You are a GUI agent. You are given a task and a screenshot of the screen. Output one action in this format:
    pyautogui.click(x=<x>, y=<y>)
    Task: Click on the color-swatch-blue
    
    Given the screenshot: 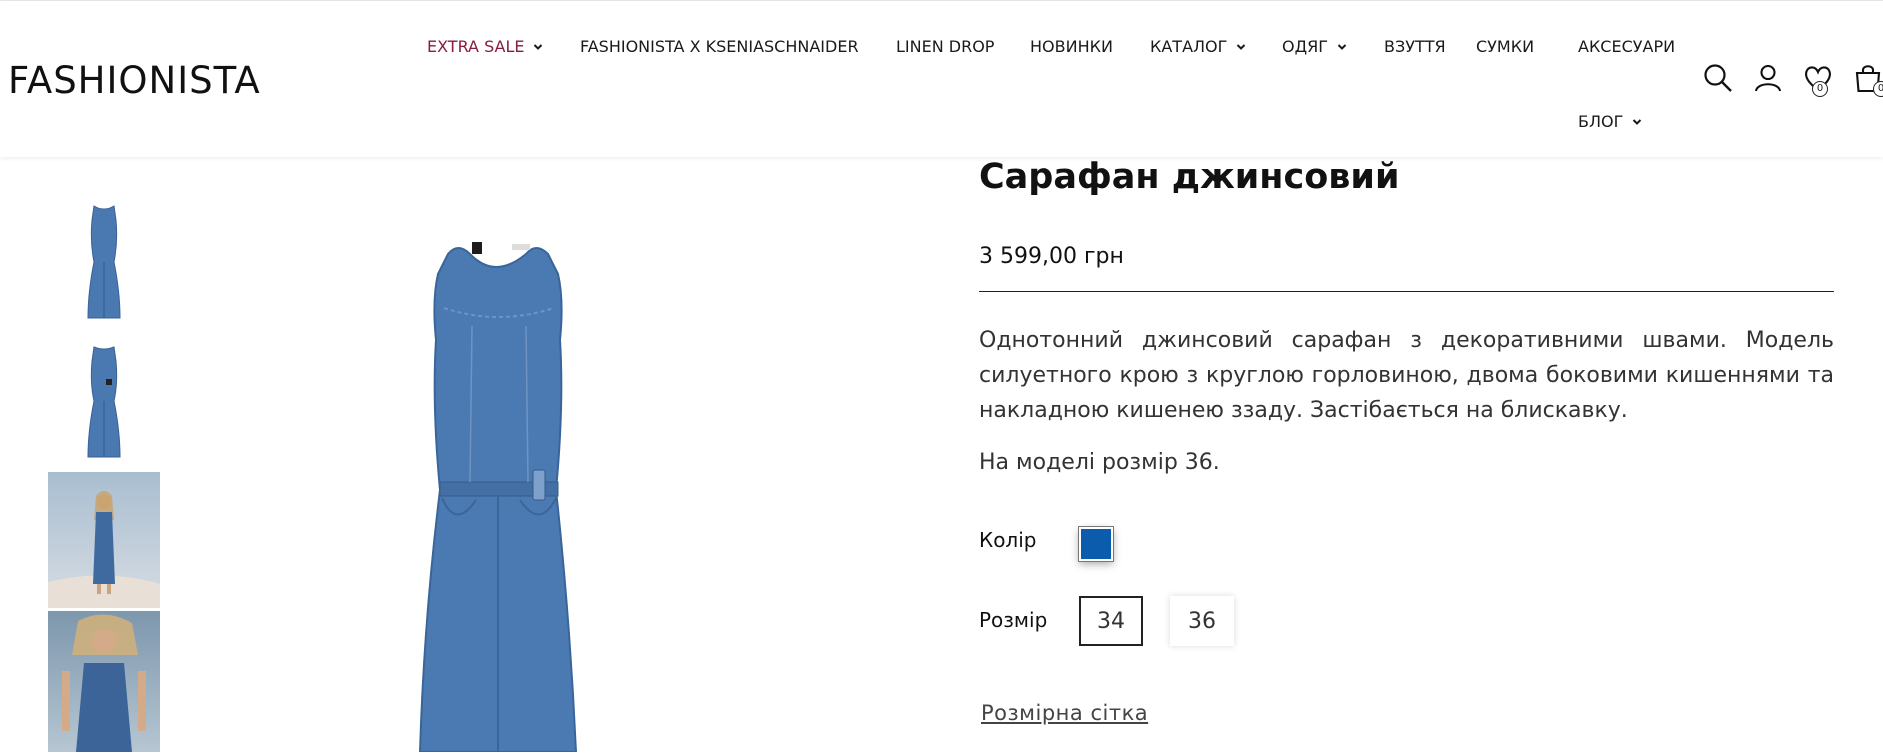 What is the action you would take?
    pyautogui.click(x=1096, y=544)
    